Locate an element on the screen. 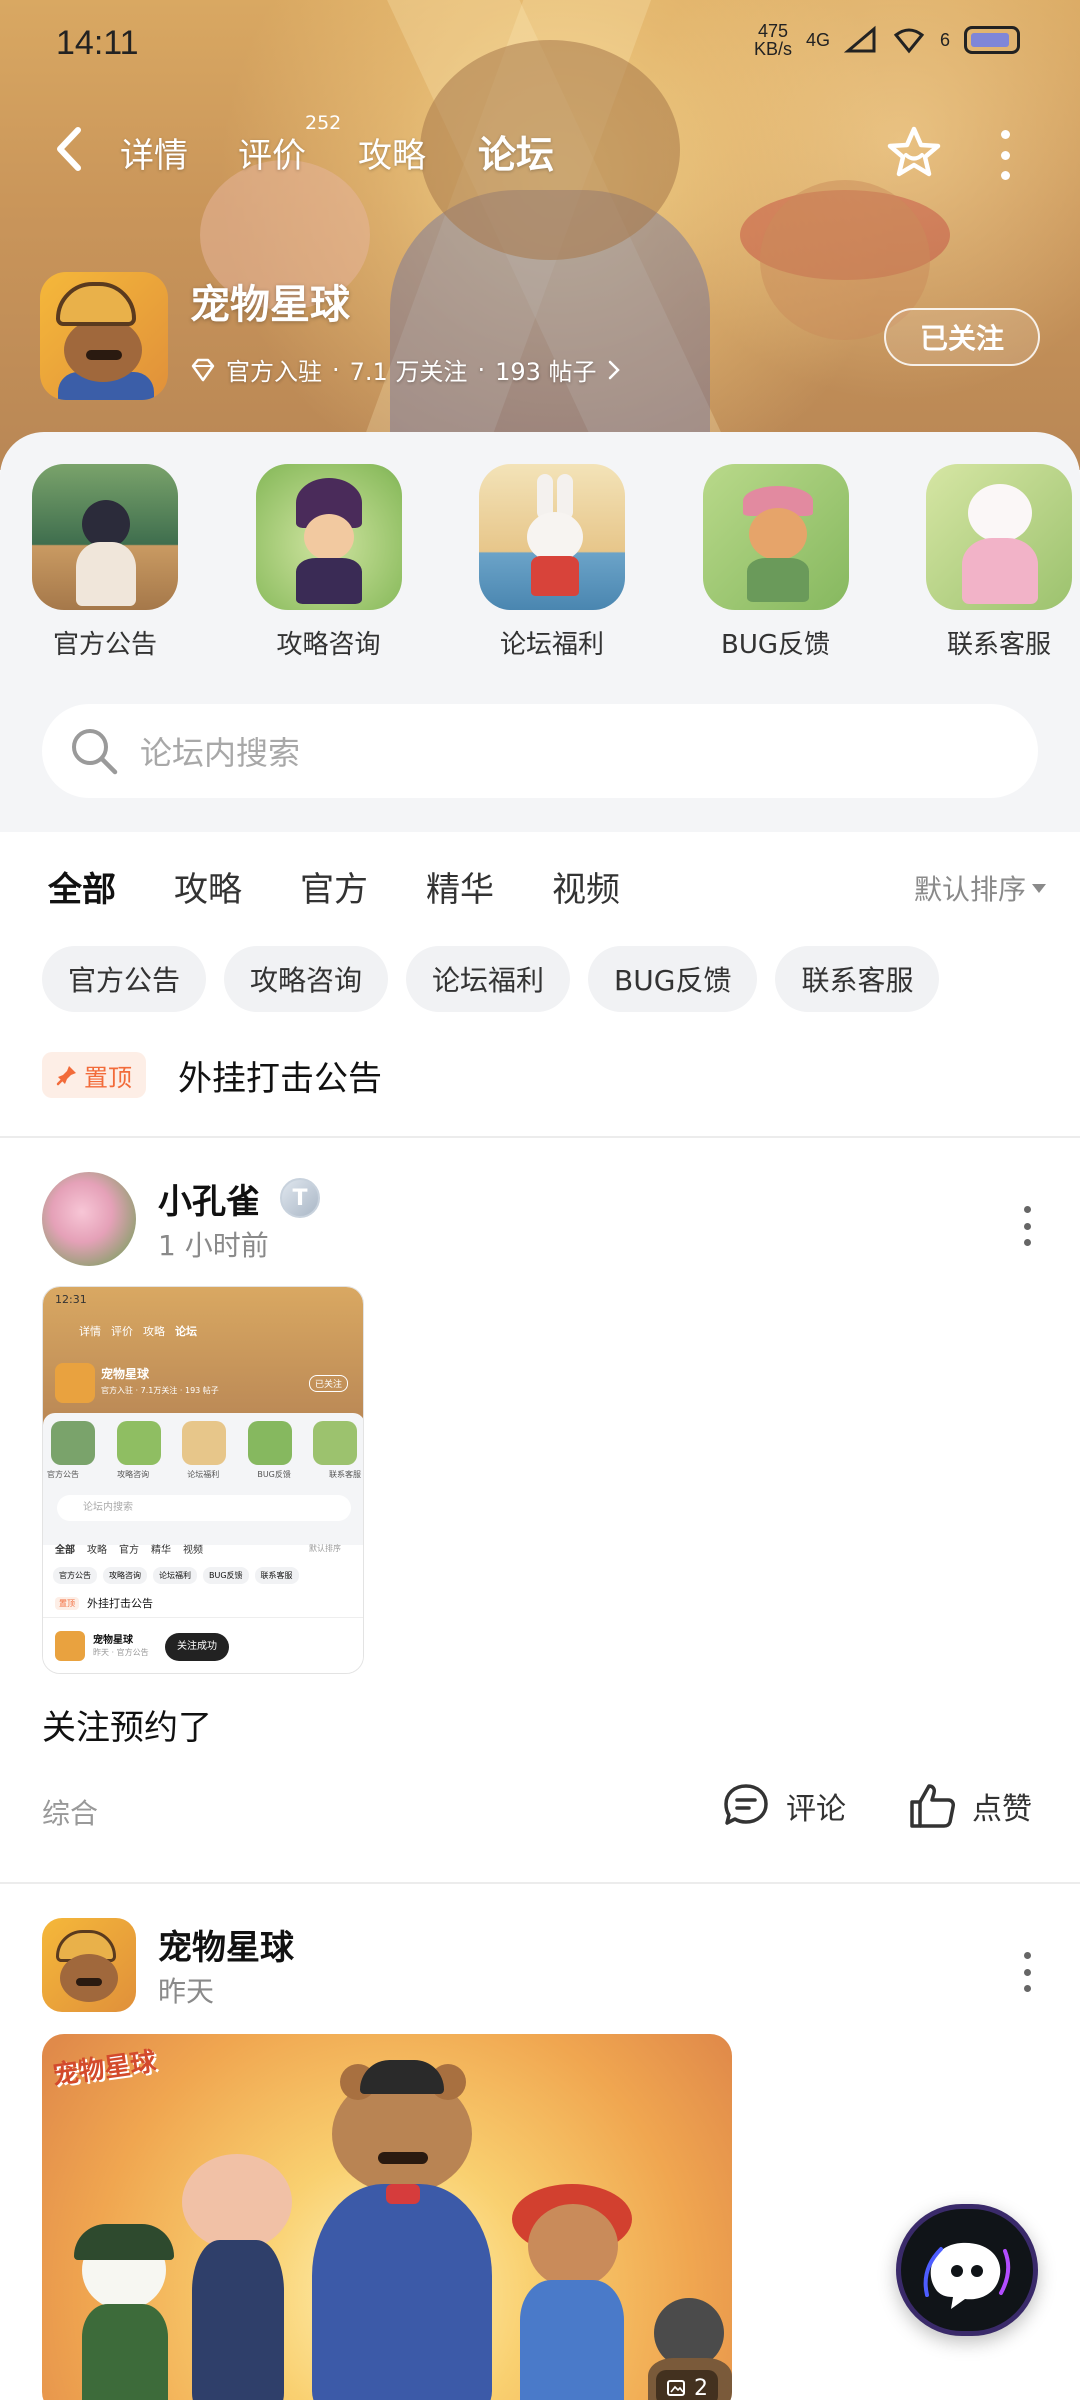 The width and height of the screenshot is (1080, 2400). diamond-verified-icon is located at coordinates (203, 369).